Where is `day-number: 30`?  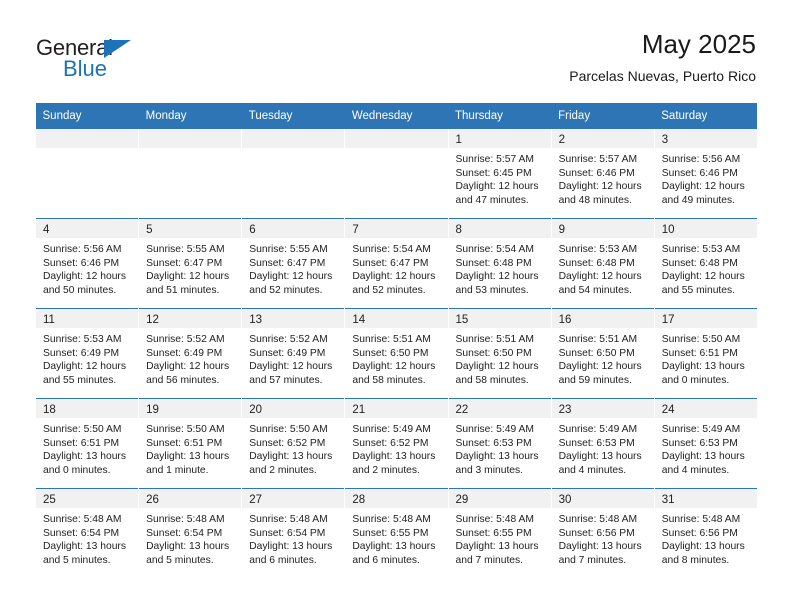 day-number: 30 is located at coordinates (565, 500).